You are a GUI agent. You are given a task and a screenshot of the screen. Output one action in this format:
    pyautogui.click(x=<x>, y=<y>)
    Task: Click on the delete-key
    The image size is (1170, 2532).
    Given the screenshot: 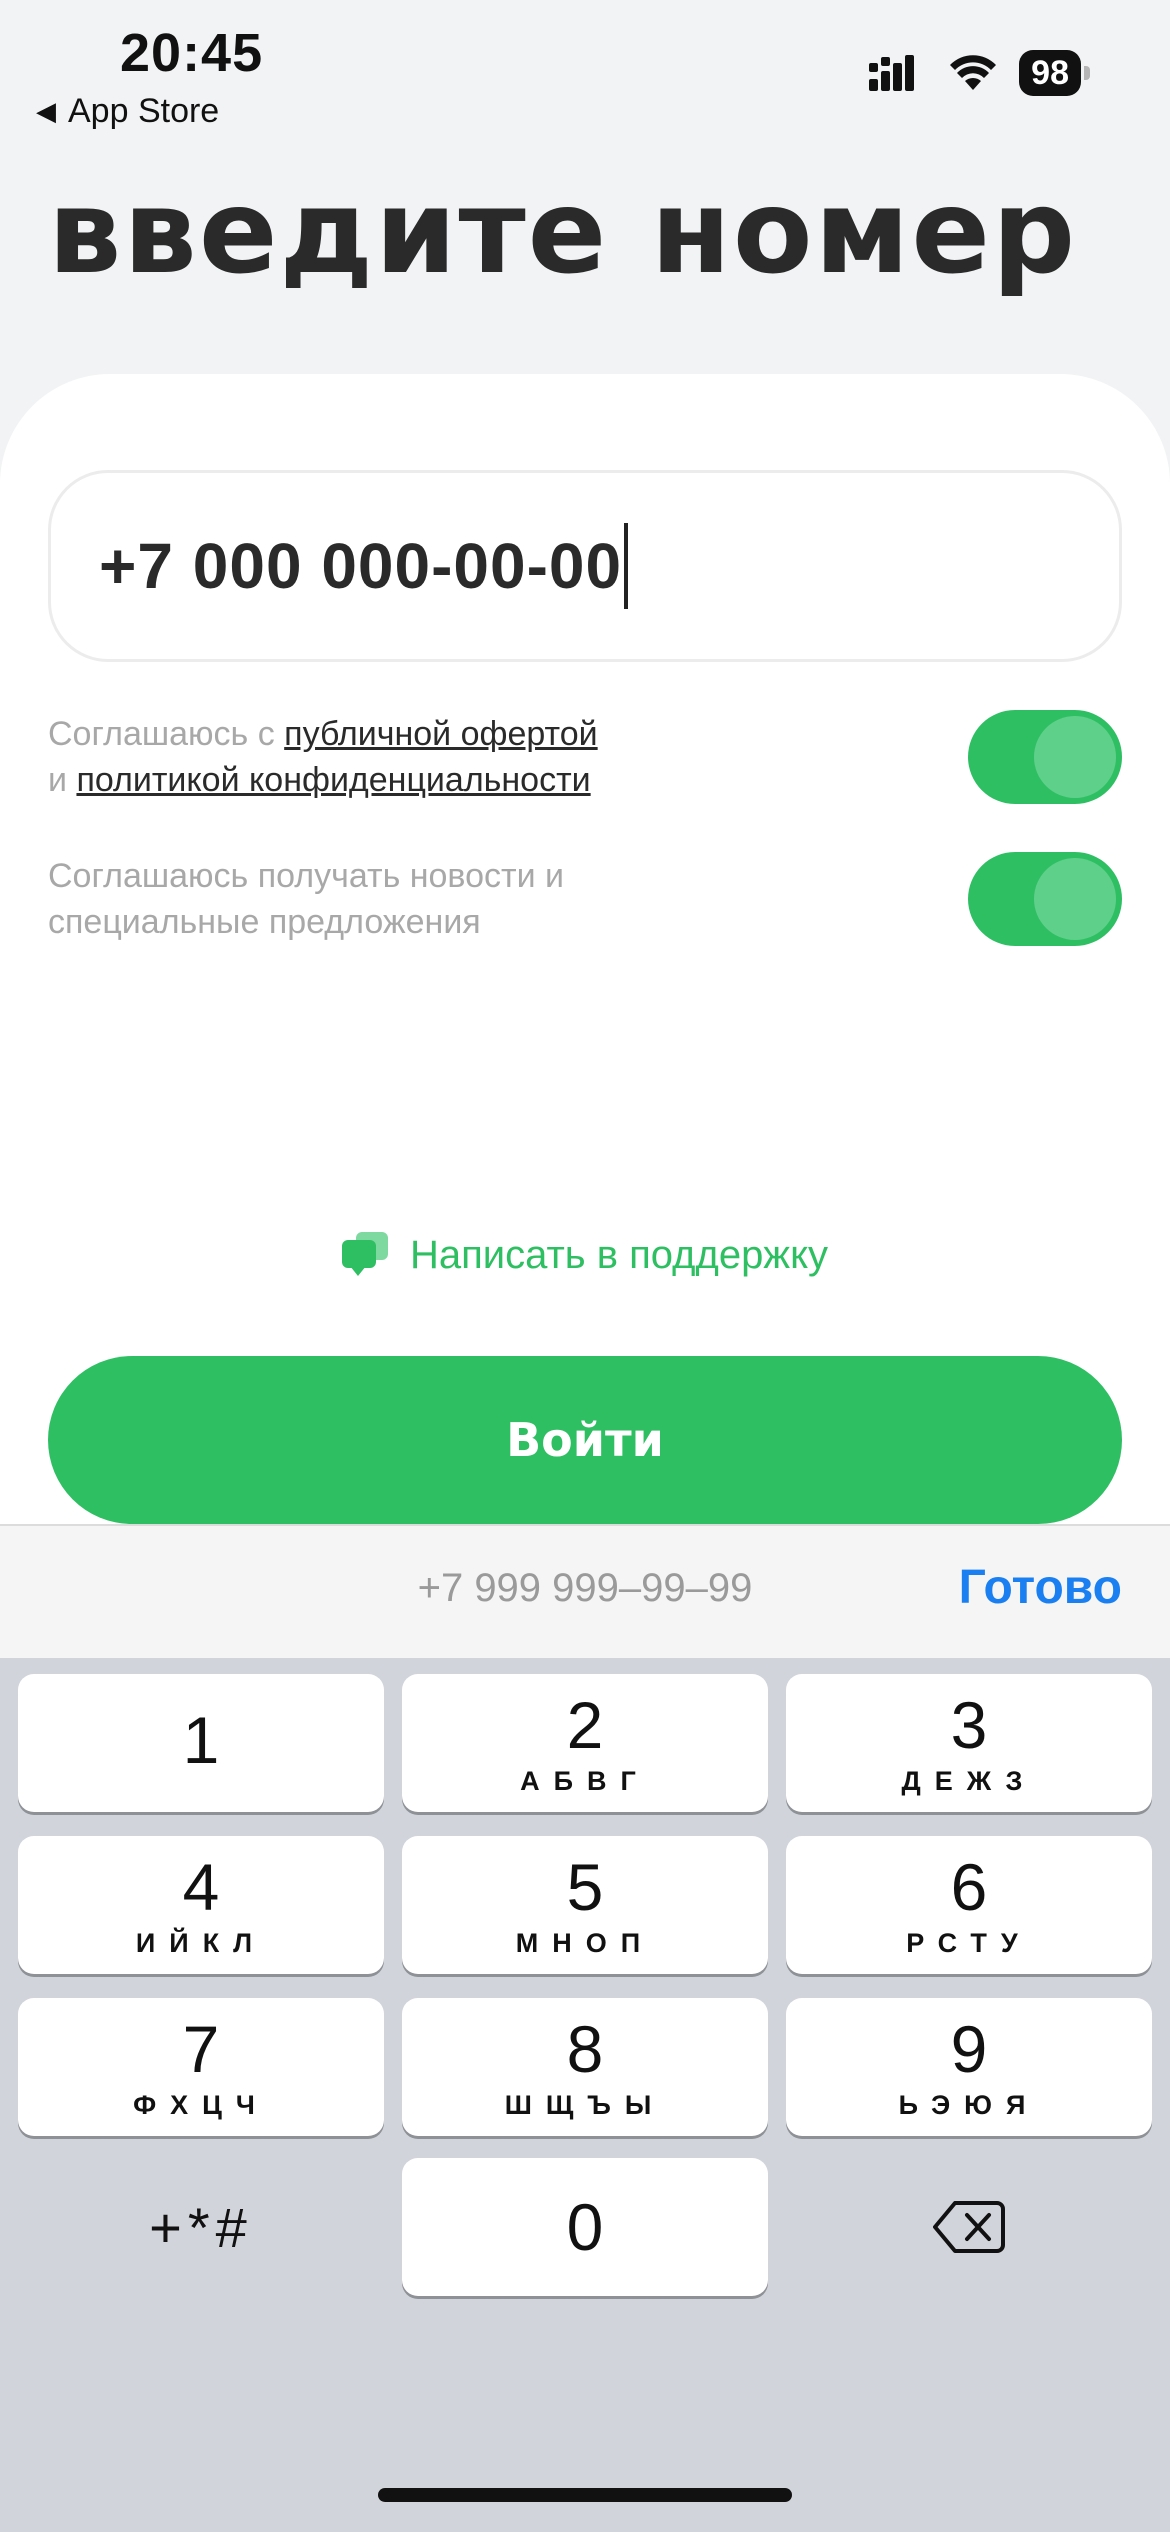 What is the action you would take?
    pyautogui.click(x=969, y=2227)
    